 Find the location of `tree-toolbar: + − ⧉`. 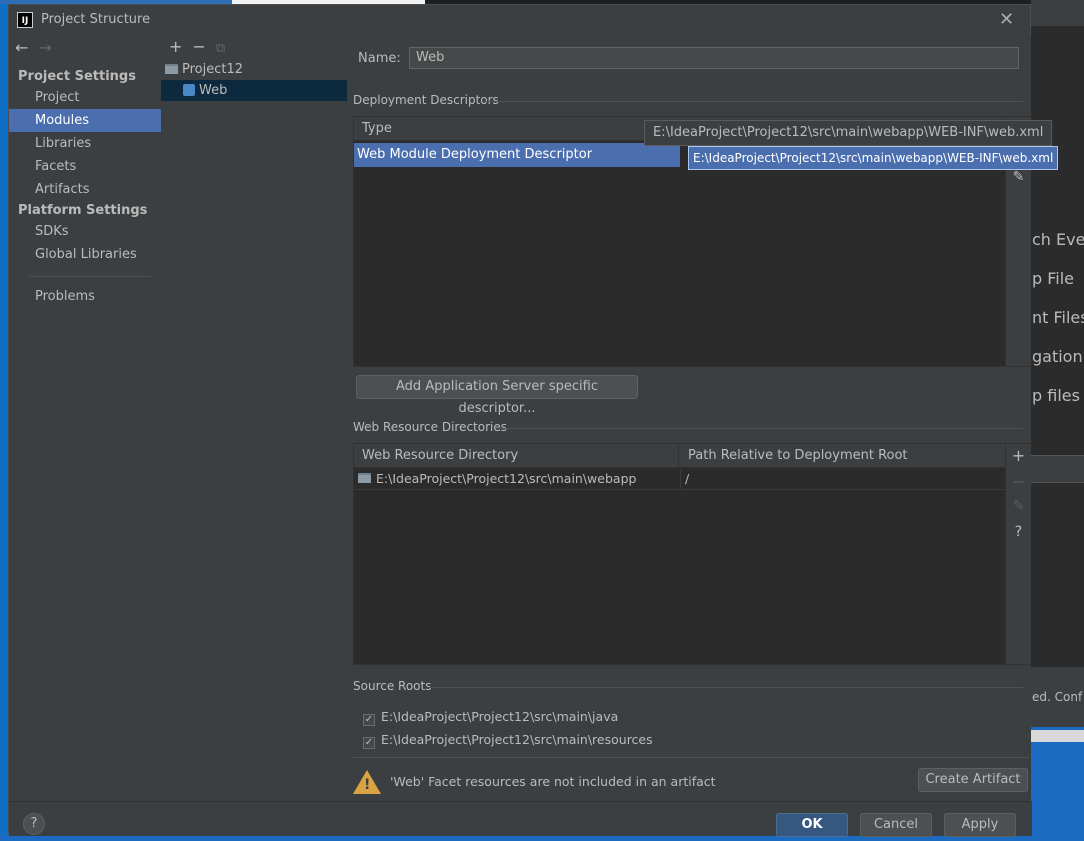

tree-toolbar: + − ⧉ is located at coordinates (202, 46).